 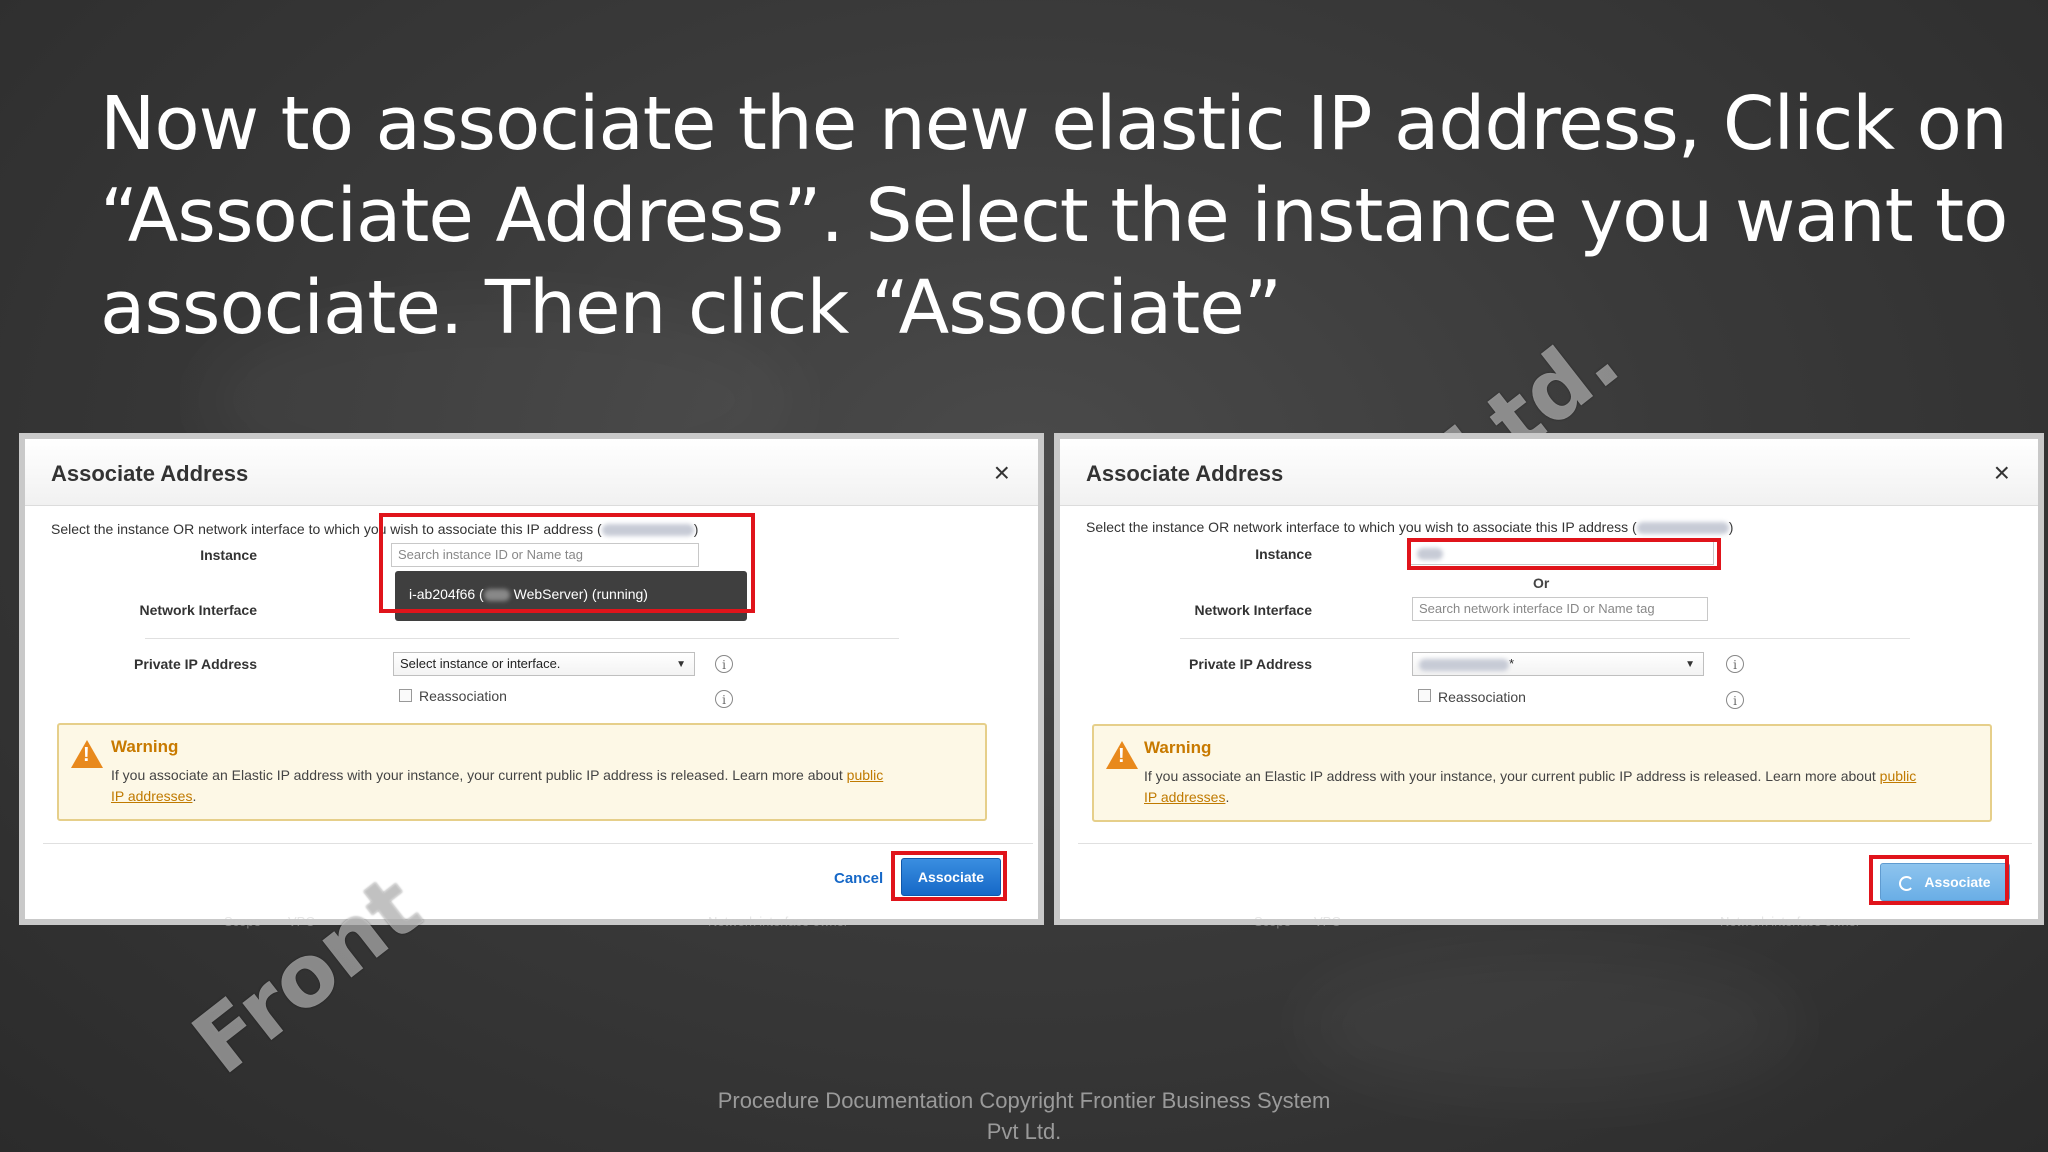 What do you see at coordinates (1558, 664) in the screenshot?
I see `private-ip-select: * ▼` at bounding box center [1558, 664].